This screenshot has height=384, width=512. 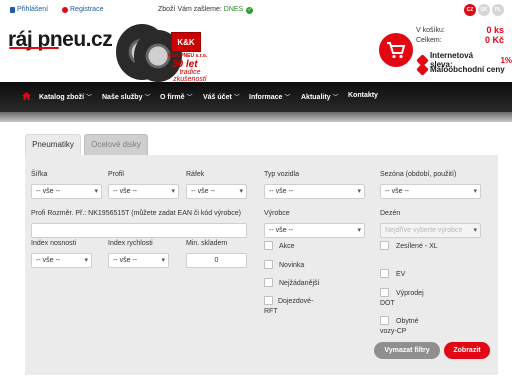 I want to click on nav-news: Aktuality ﹀, so click(x=320, y=96).